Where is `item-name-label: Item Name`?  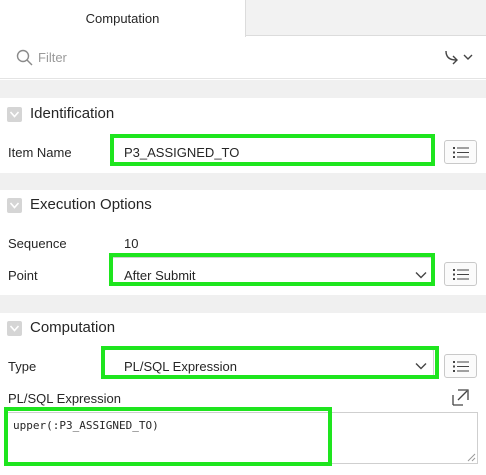 item-name-label: Item Name is located at coordinates (40, 152).